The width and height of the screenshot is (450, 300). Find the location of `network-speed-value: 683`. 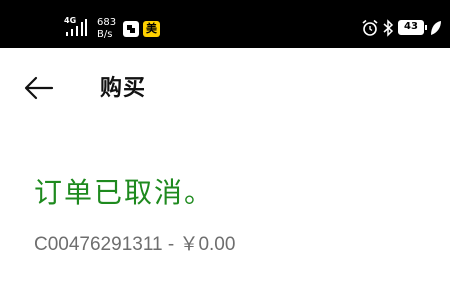

network-speed-value: 683 is located at coordinates (107, 22).